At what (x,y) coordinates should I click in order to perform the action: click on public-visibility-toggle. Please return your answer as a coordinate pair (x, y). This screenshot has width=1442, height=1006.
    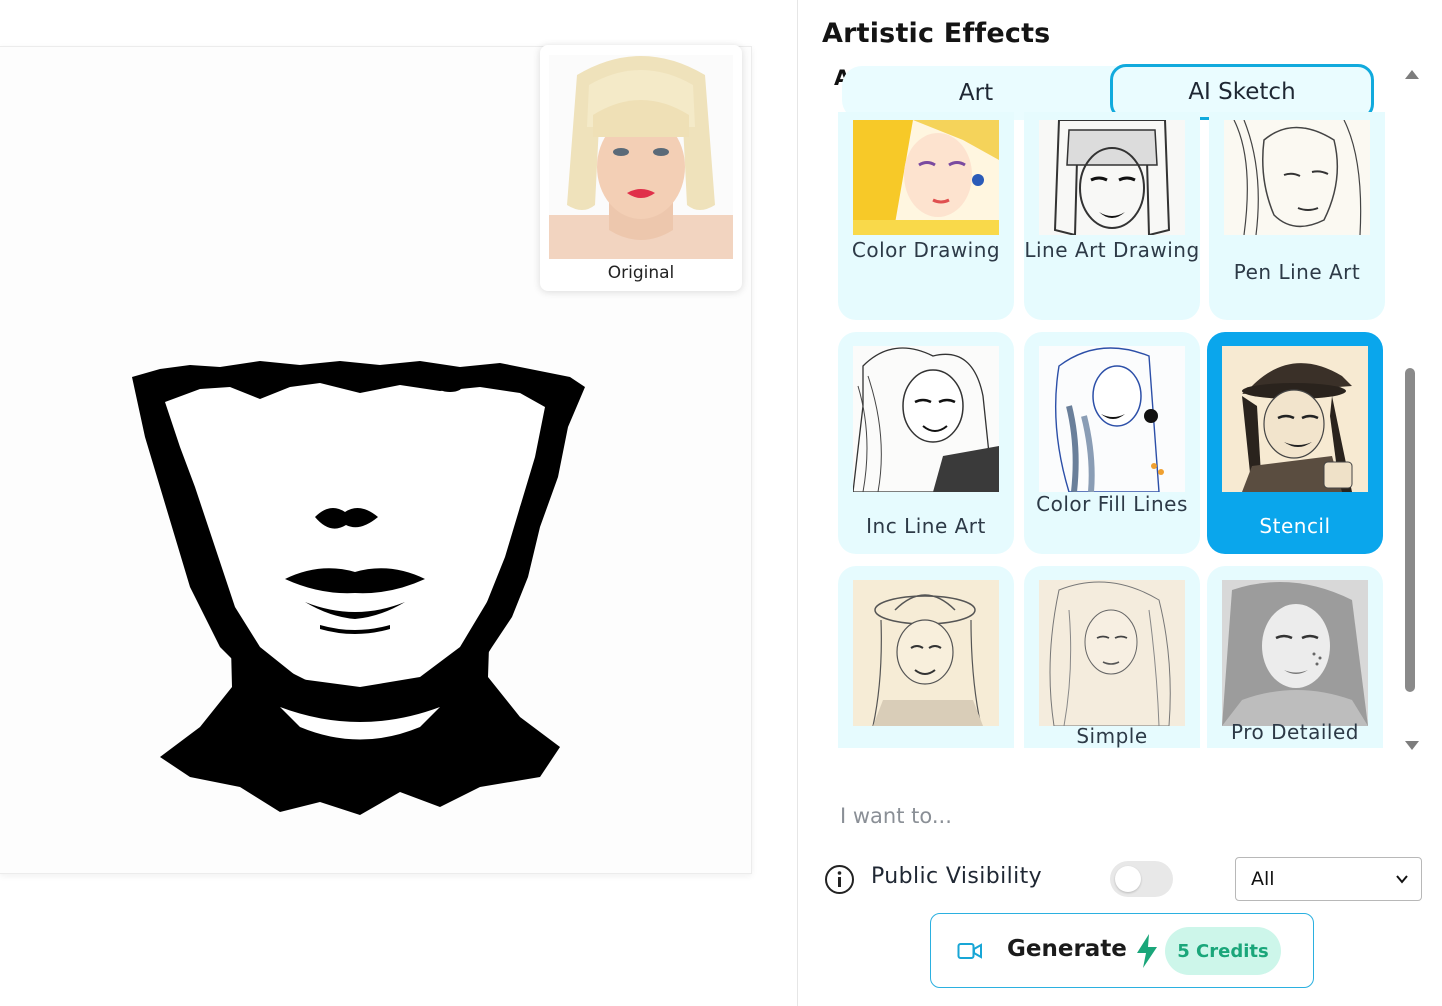
    Looking at the image, I should click on (1141, 879).